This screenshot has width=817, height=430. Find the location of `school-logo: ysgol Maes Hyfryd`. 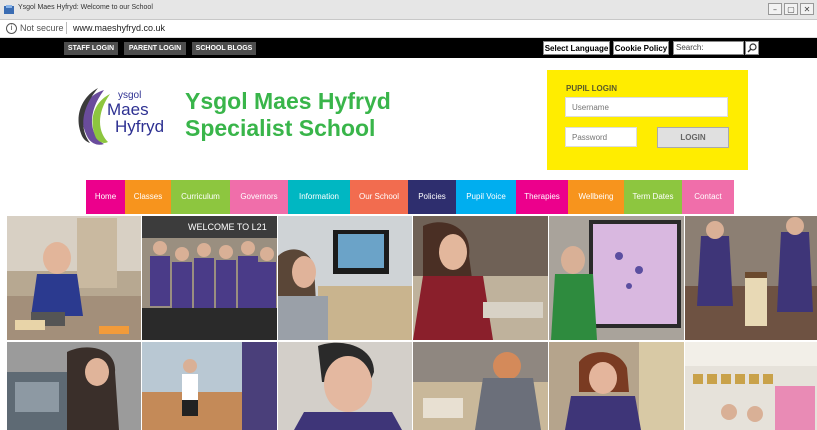

school-logo: ysgol Maes Hyfryd is located at coordinates (126, 117).